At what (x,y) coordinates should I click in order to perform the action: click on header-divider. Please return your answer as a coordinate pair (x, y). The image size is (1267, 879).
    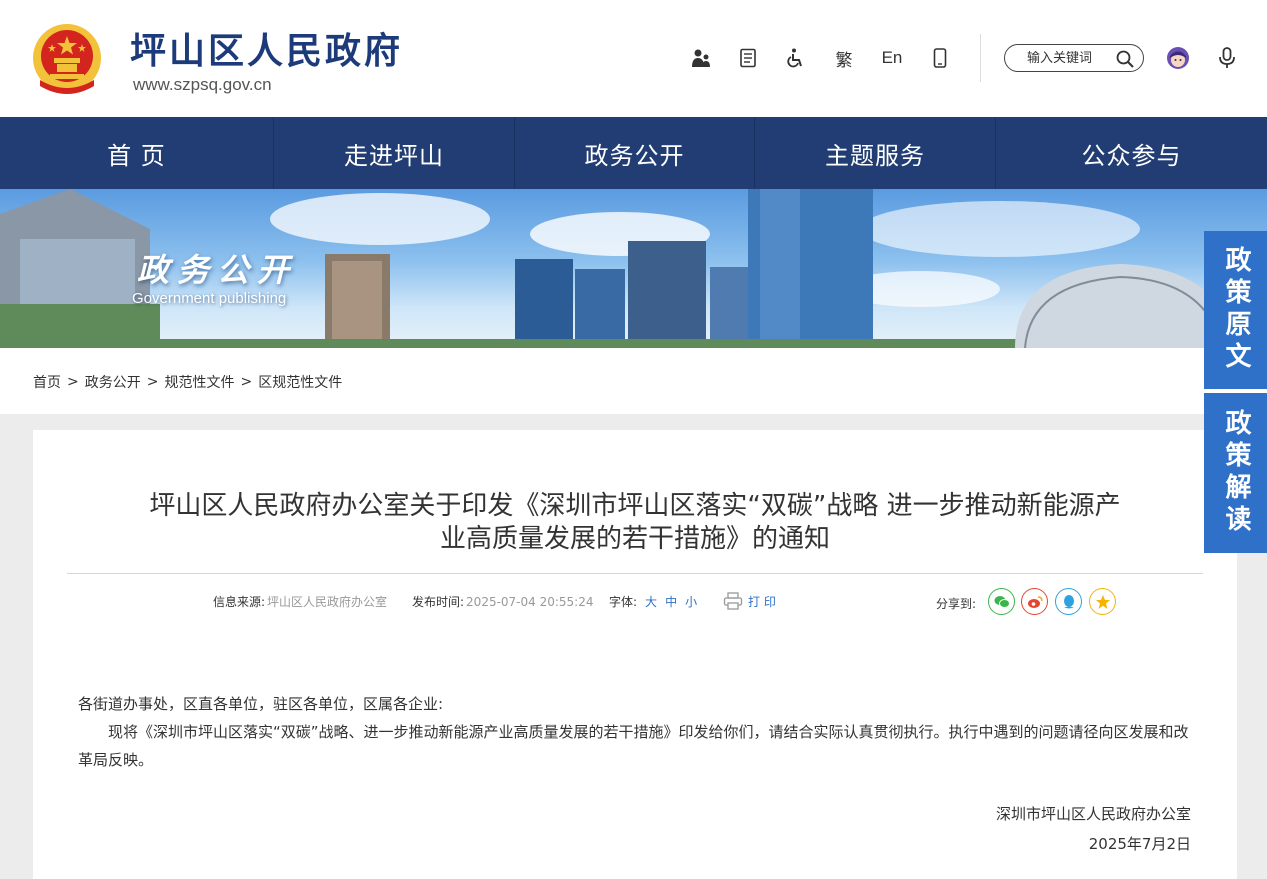
    Looking at the image, I should click on (980, 58).